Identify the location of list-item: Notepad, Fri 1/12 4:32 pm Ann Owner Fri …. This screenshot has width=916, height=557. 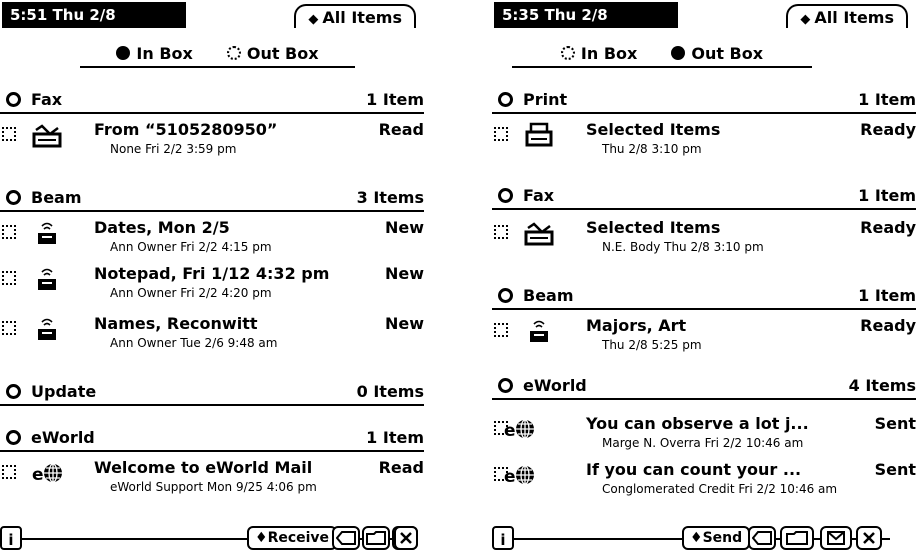
(212, 286).